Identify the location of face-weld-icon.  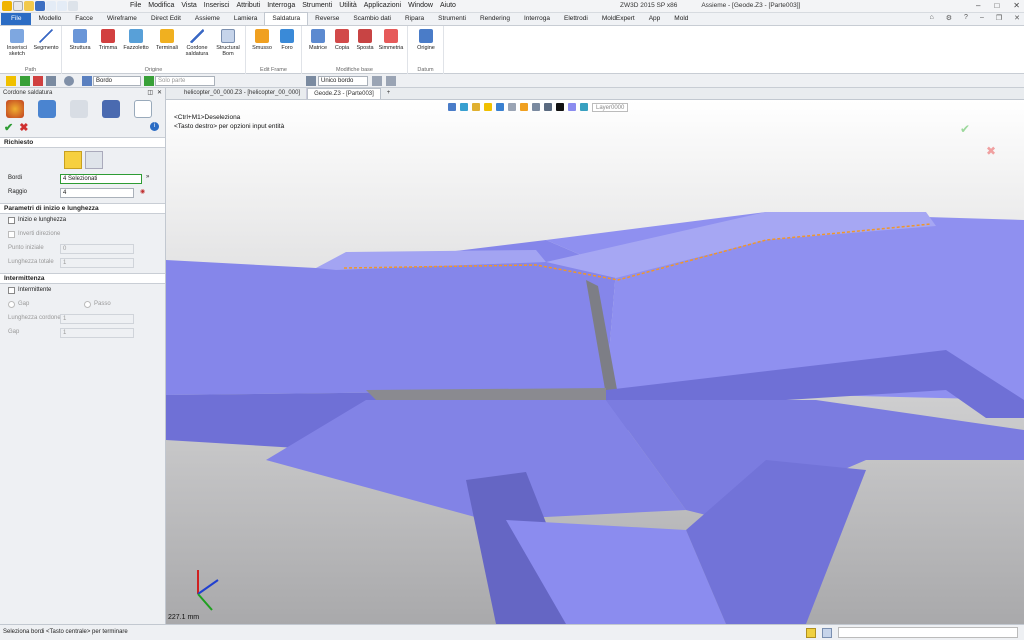
(94, 160).